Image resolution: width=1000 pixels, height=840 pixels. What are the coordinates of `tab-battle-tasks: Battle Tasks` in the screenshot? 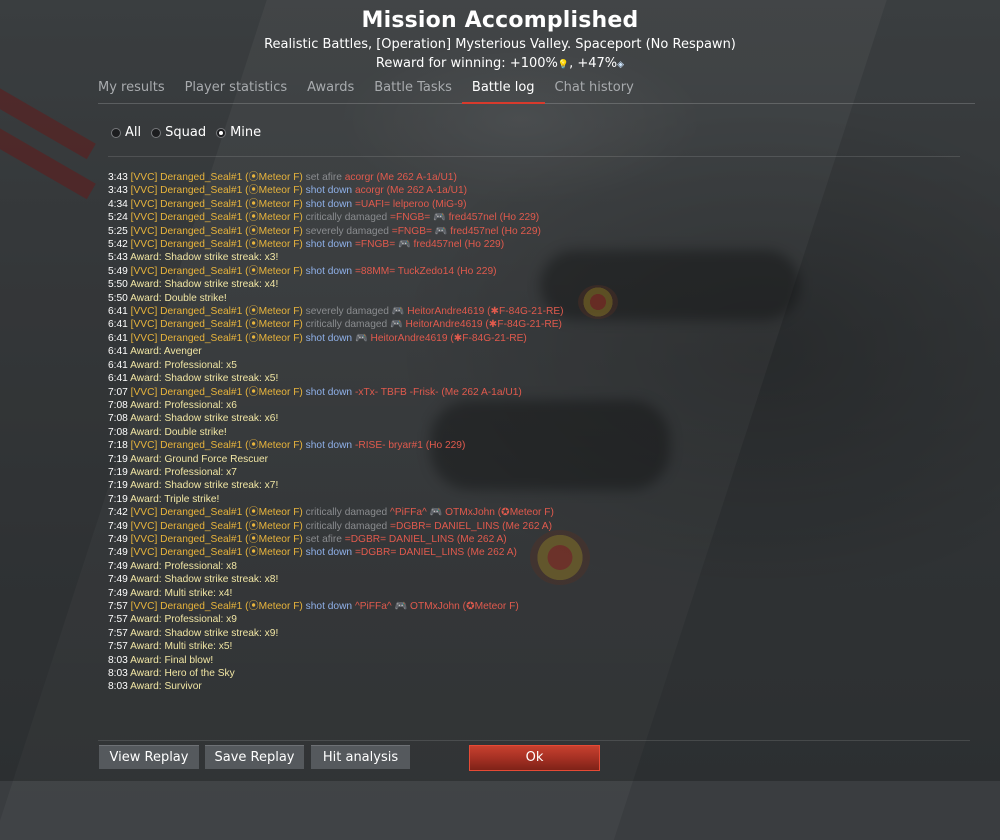 It's located at (418, 89).